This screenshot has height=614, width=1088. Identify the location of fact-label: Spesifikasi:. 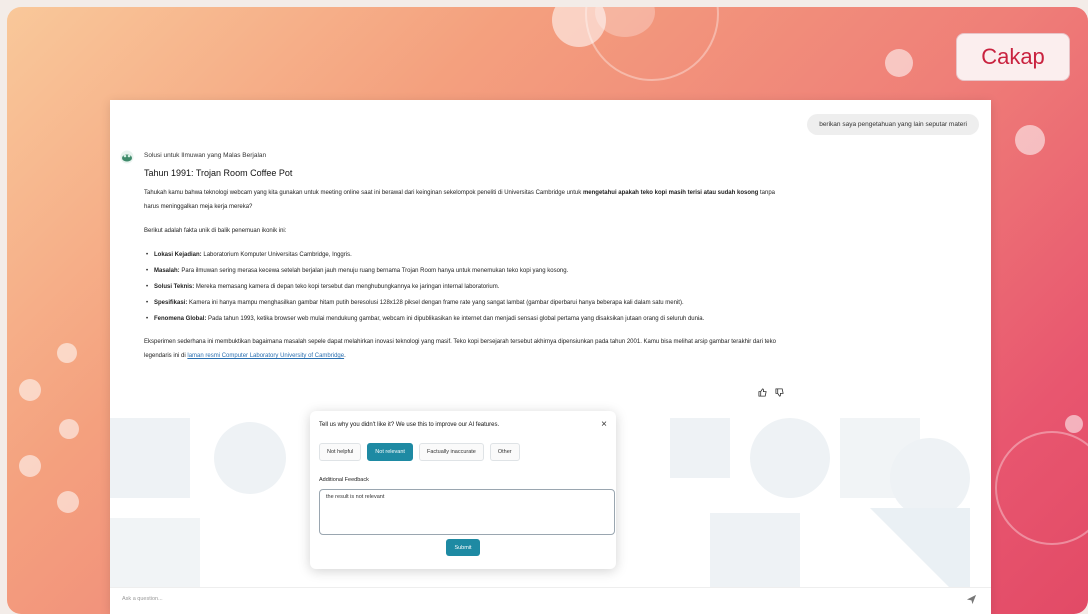
(171, 303).